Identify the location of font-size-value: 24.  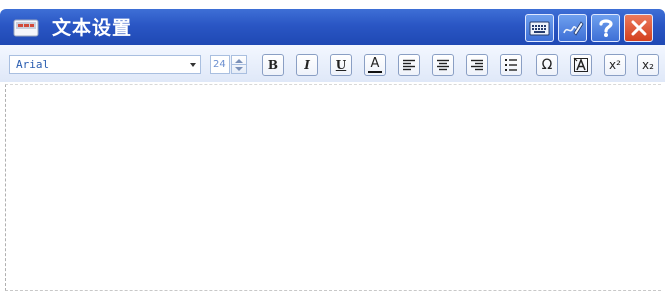
(219, 64).